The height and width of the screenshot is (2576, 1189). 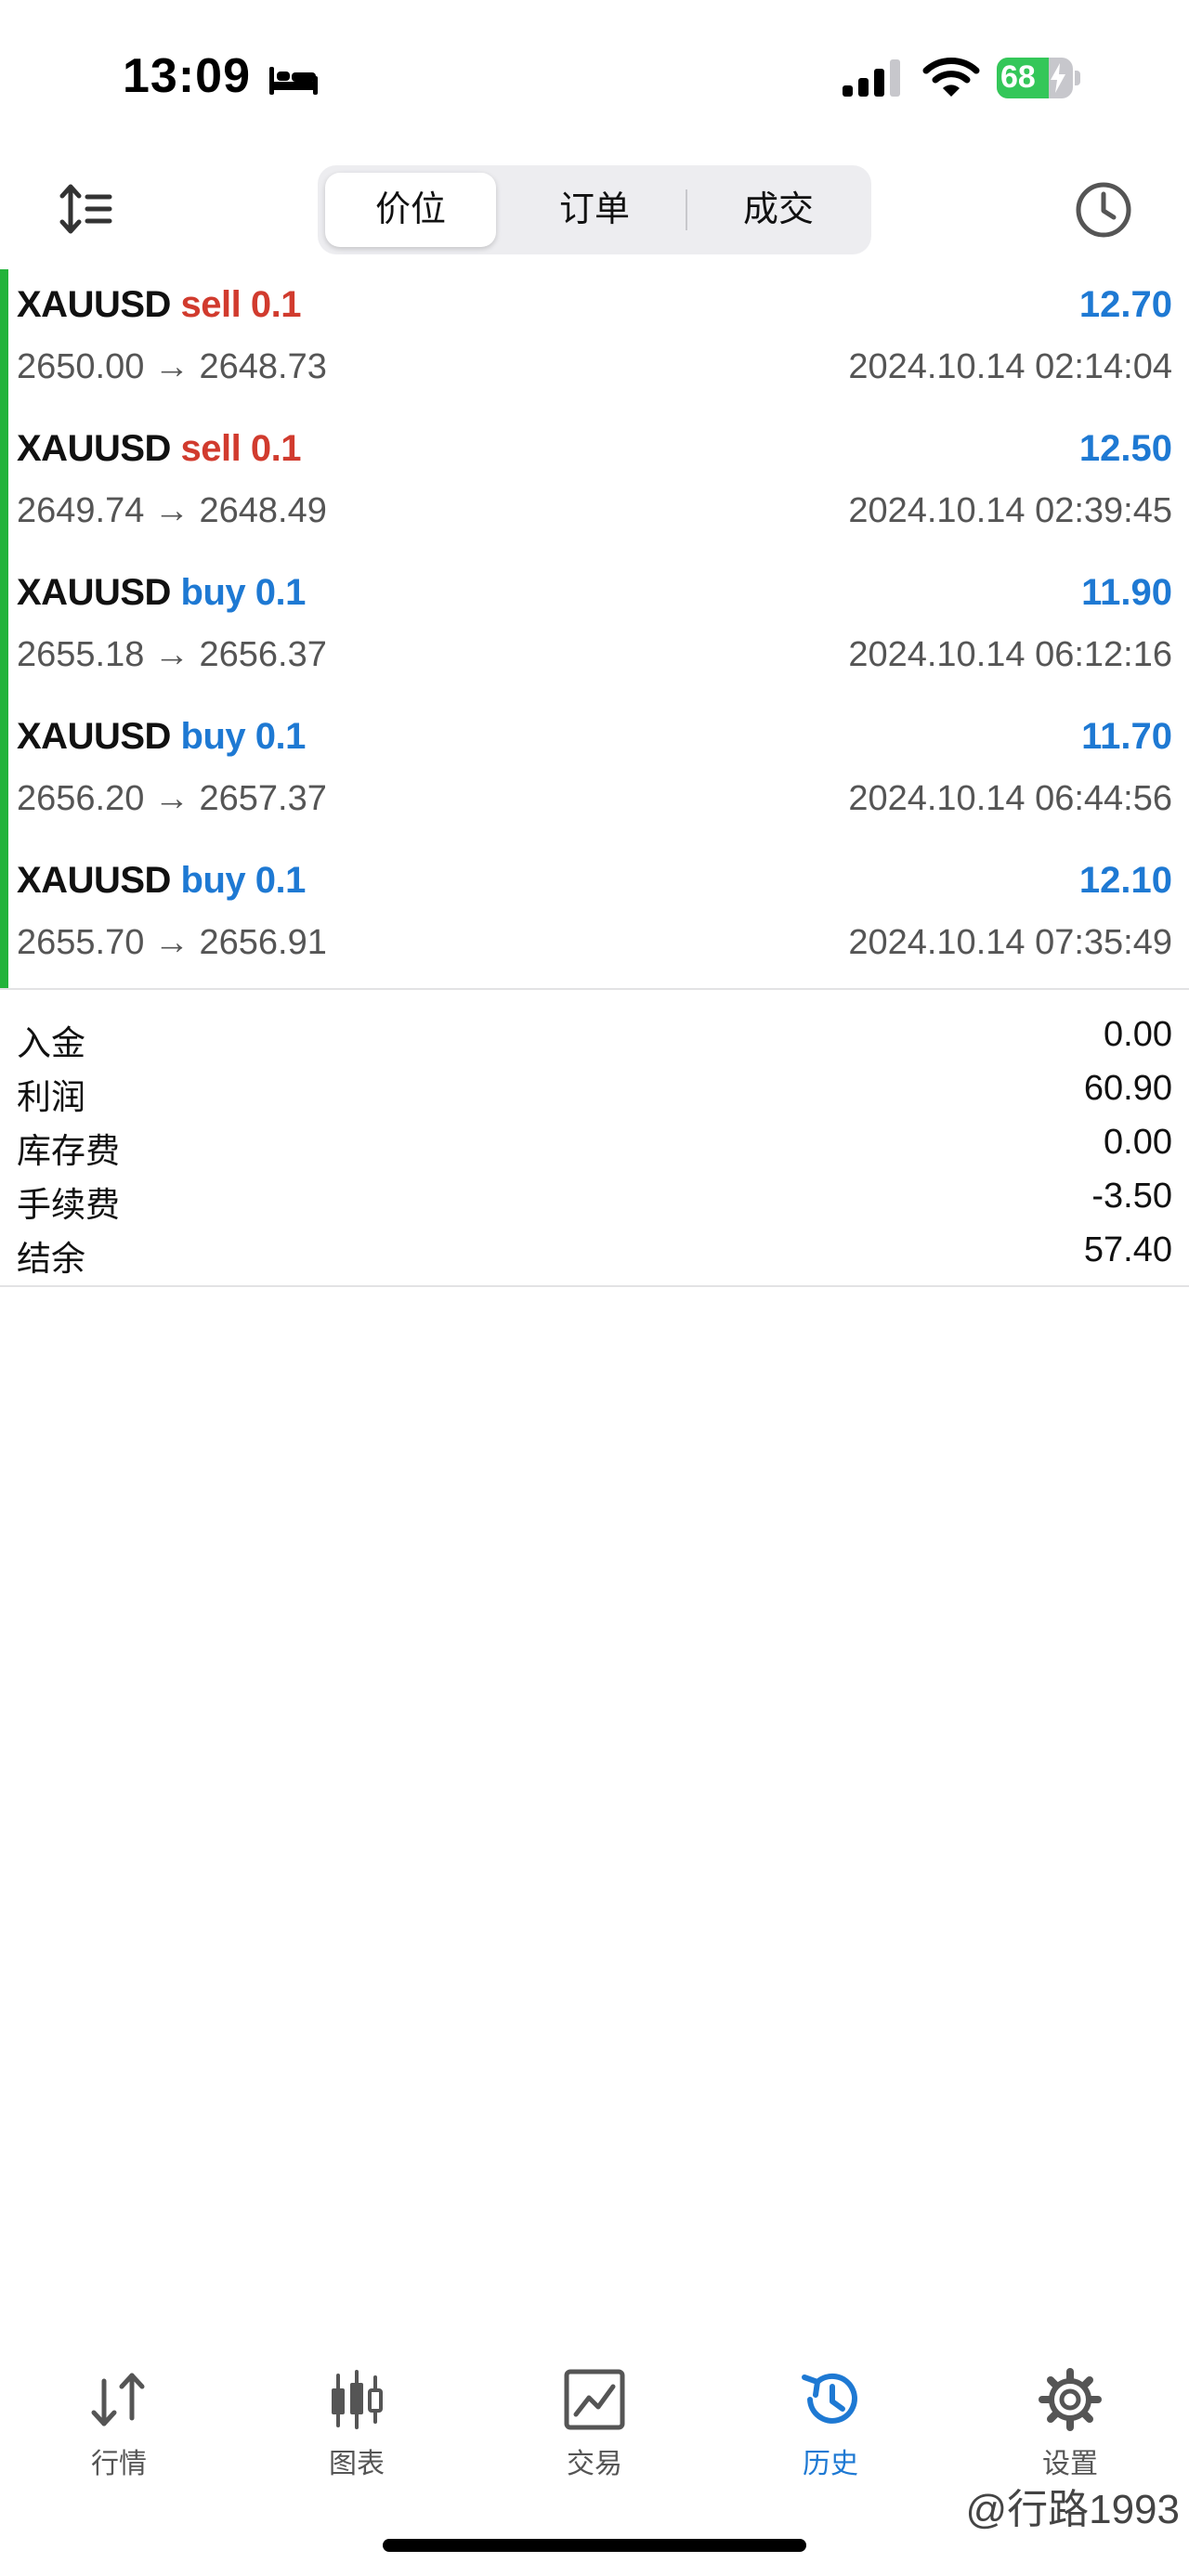 I want to click on deal-profit: 11.70, so click(x=1127, y=736).